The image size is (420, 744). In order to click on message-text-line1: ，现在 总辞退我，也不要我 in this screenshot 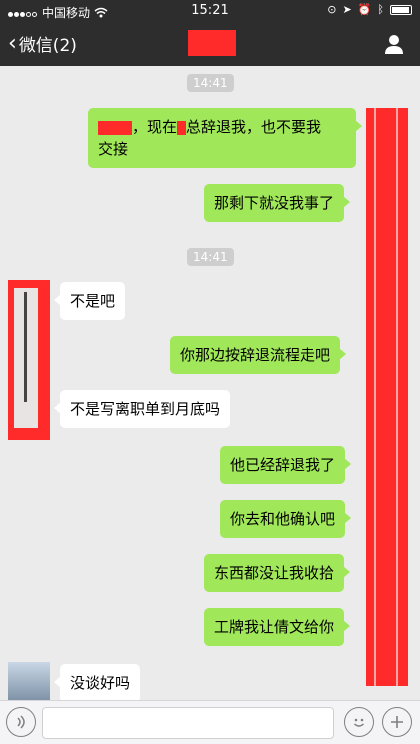, I will do `click(222, 127)`.